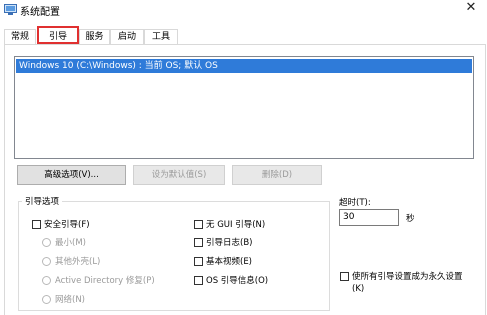 Image resolution: width=487 pixels, height=315 pixels. Describe the element at coordinates (410, 219) in the screenshot. I see `timeout-unit: 秒` at that location.